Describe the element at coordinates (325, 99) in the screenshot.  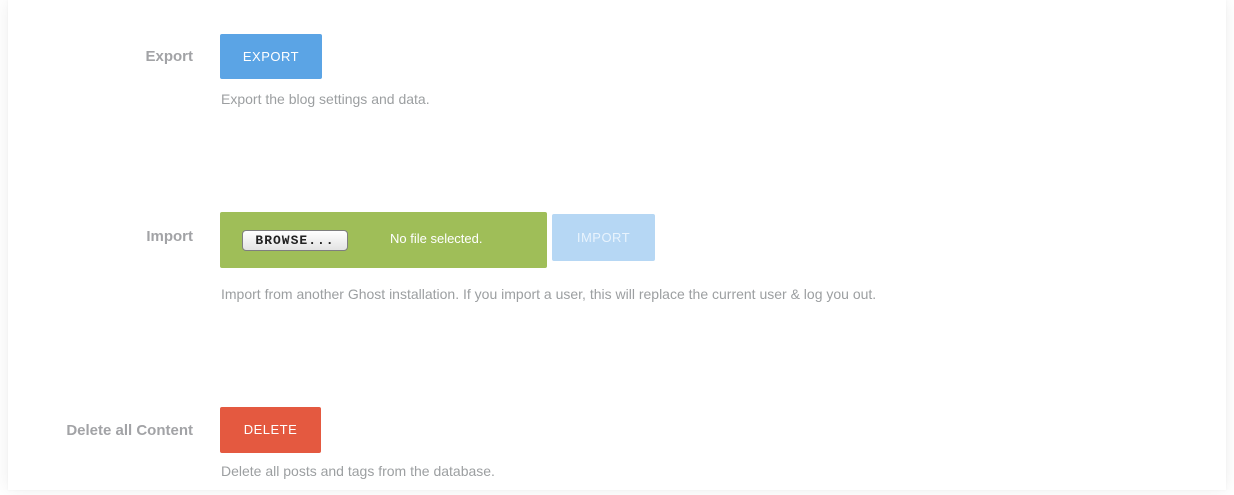
I see `export-help-text: Export the blog settings and data.` at that location.